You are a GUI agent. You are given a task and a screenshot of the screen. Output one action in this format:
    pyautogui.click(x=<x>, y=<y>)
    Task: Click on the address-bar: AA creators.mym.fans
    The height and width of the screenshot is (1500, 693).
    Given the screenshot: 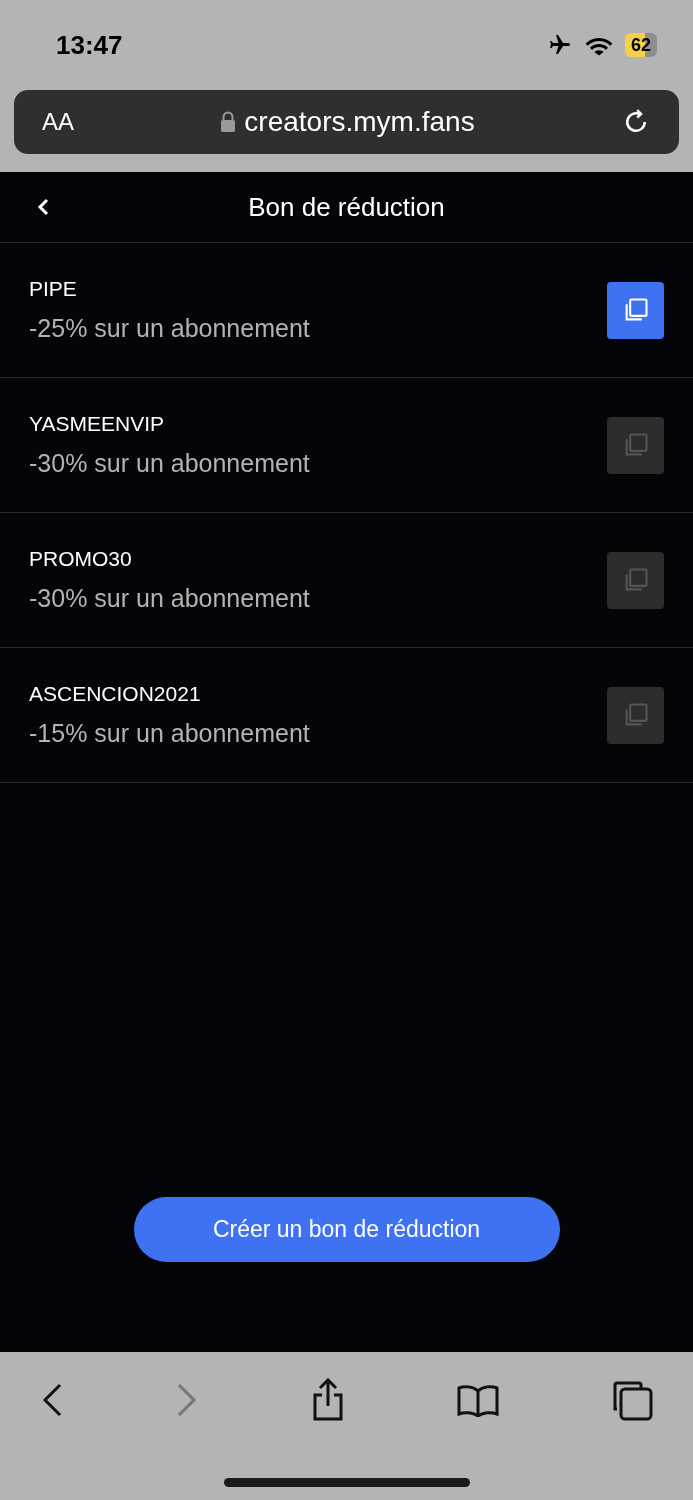 What is the action you would take?
    pyautogui.click(x=346, y=122)
    